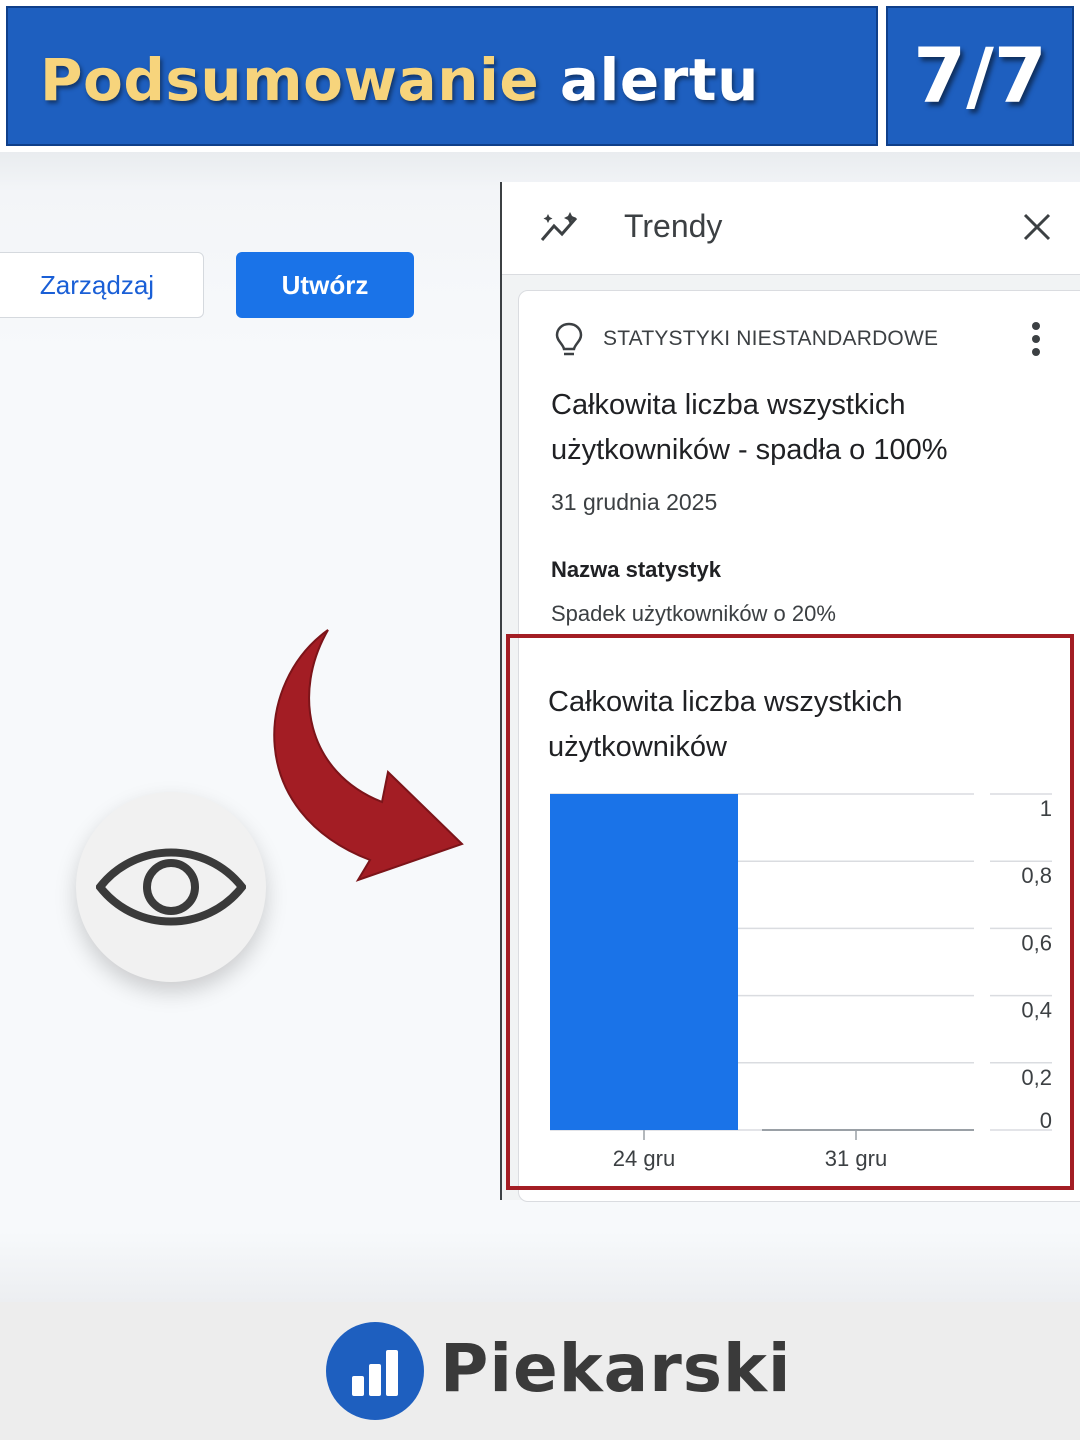 The height and width of the screenshot is (1440, 1080). What do you see at coordinates (673, 226) in the screenshot?
I see `panel-title: Trendy` at bounding box center [673, 226].